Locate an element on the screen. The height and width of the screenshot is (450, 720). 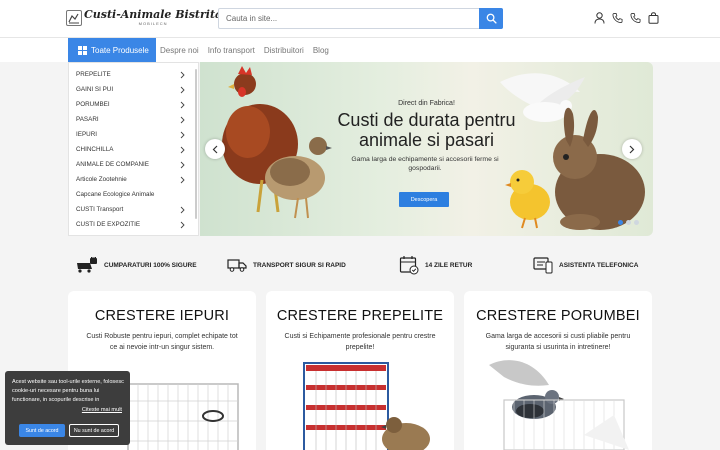
feature-transport: TRANSPORT SIGUR SI RAPID is located at coordinates (286, 265).